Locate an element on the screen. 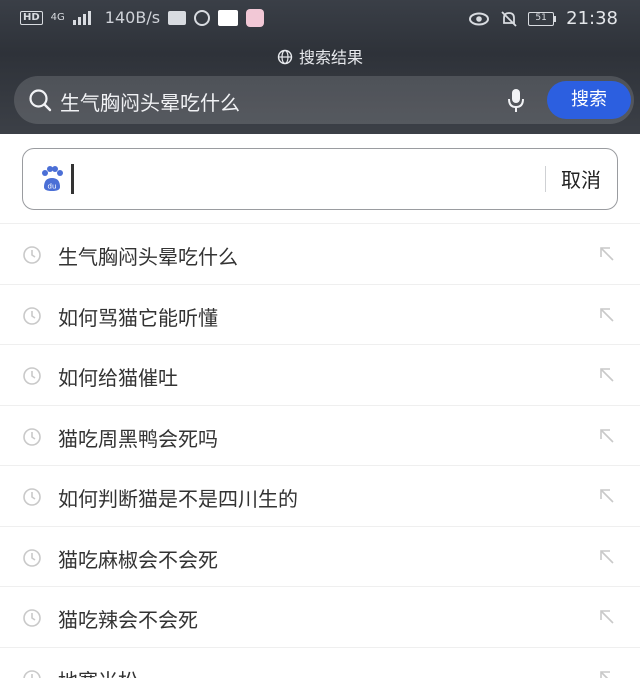 This screenshot has height=678, width=640. keyboard-icon is located at coordinates (177, 17).